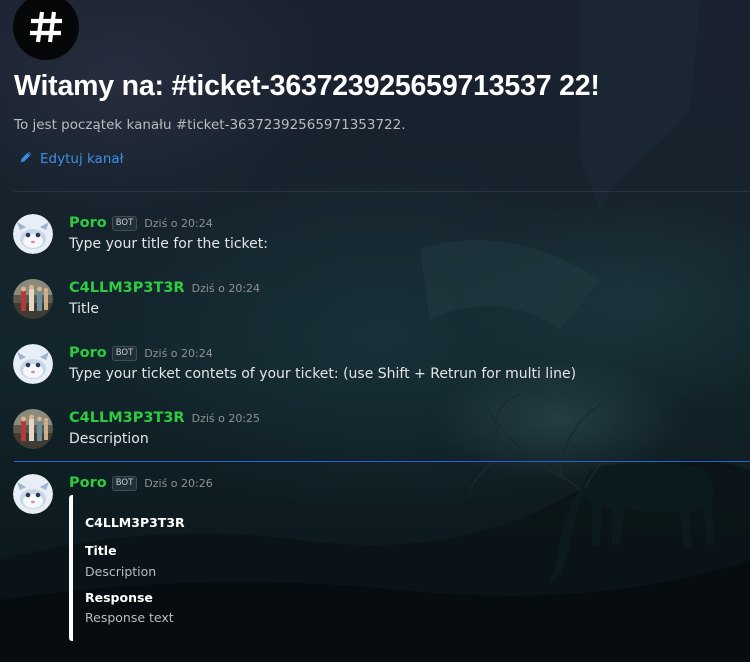 This screenshot has width=750, height=662. Describe the element at coordinates (26, 159) in the screenshot. I see `pencil-icon` at that location.